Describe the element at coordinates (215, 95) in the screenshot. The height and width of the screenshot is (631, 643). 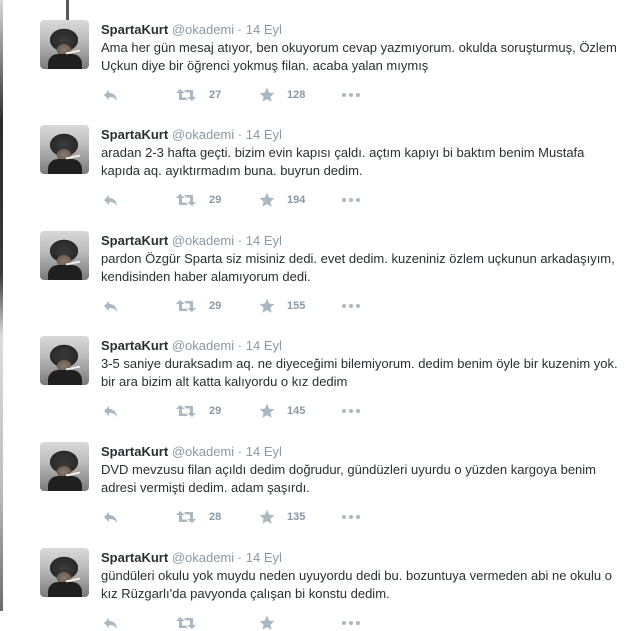
I see `retweet-count: 27` at that location.